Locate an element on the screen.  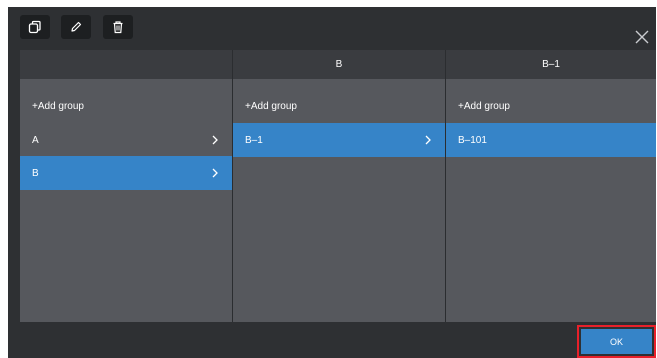
ok-button-highlight: OK is located at coordinates (616, 341).